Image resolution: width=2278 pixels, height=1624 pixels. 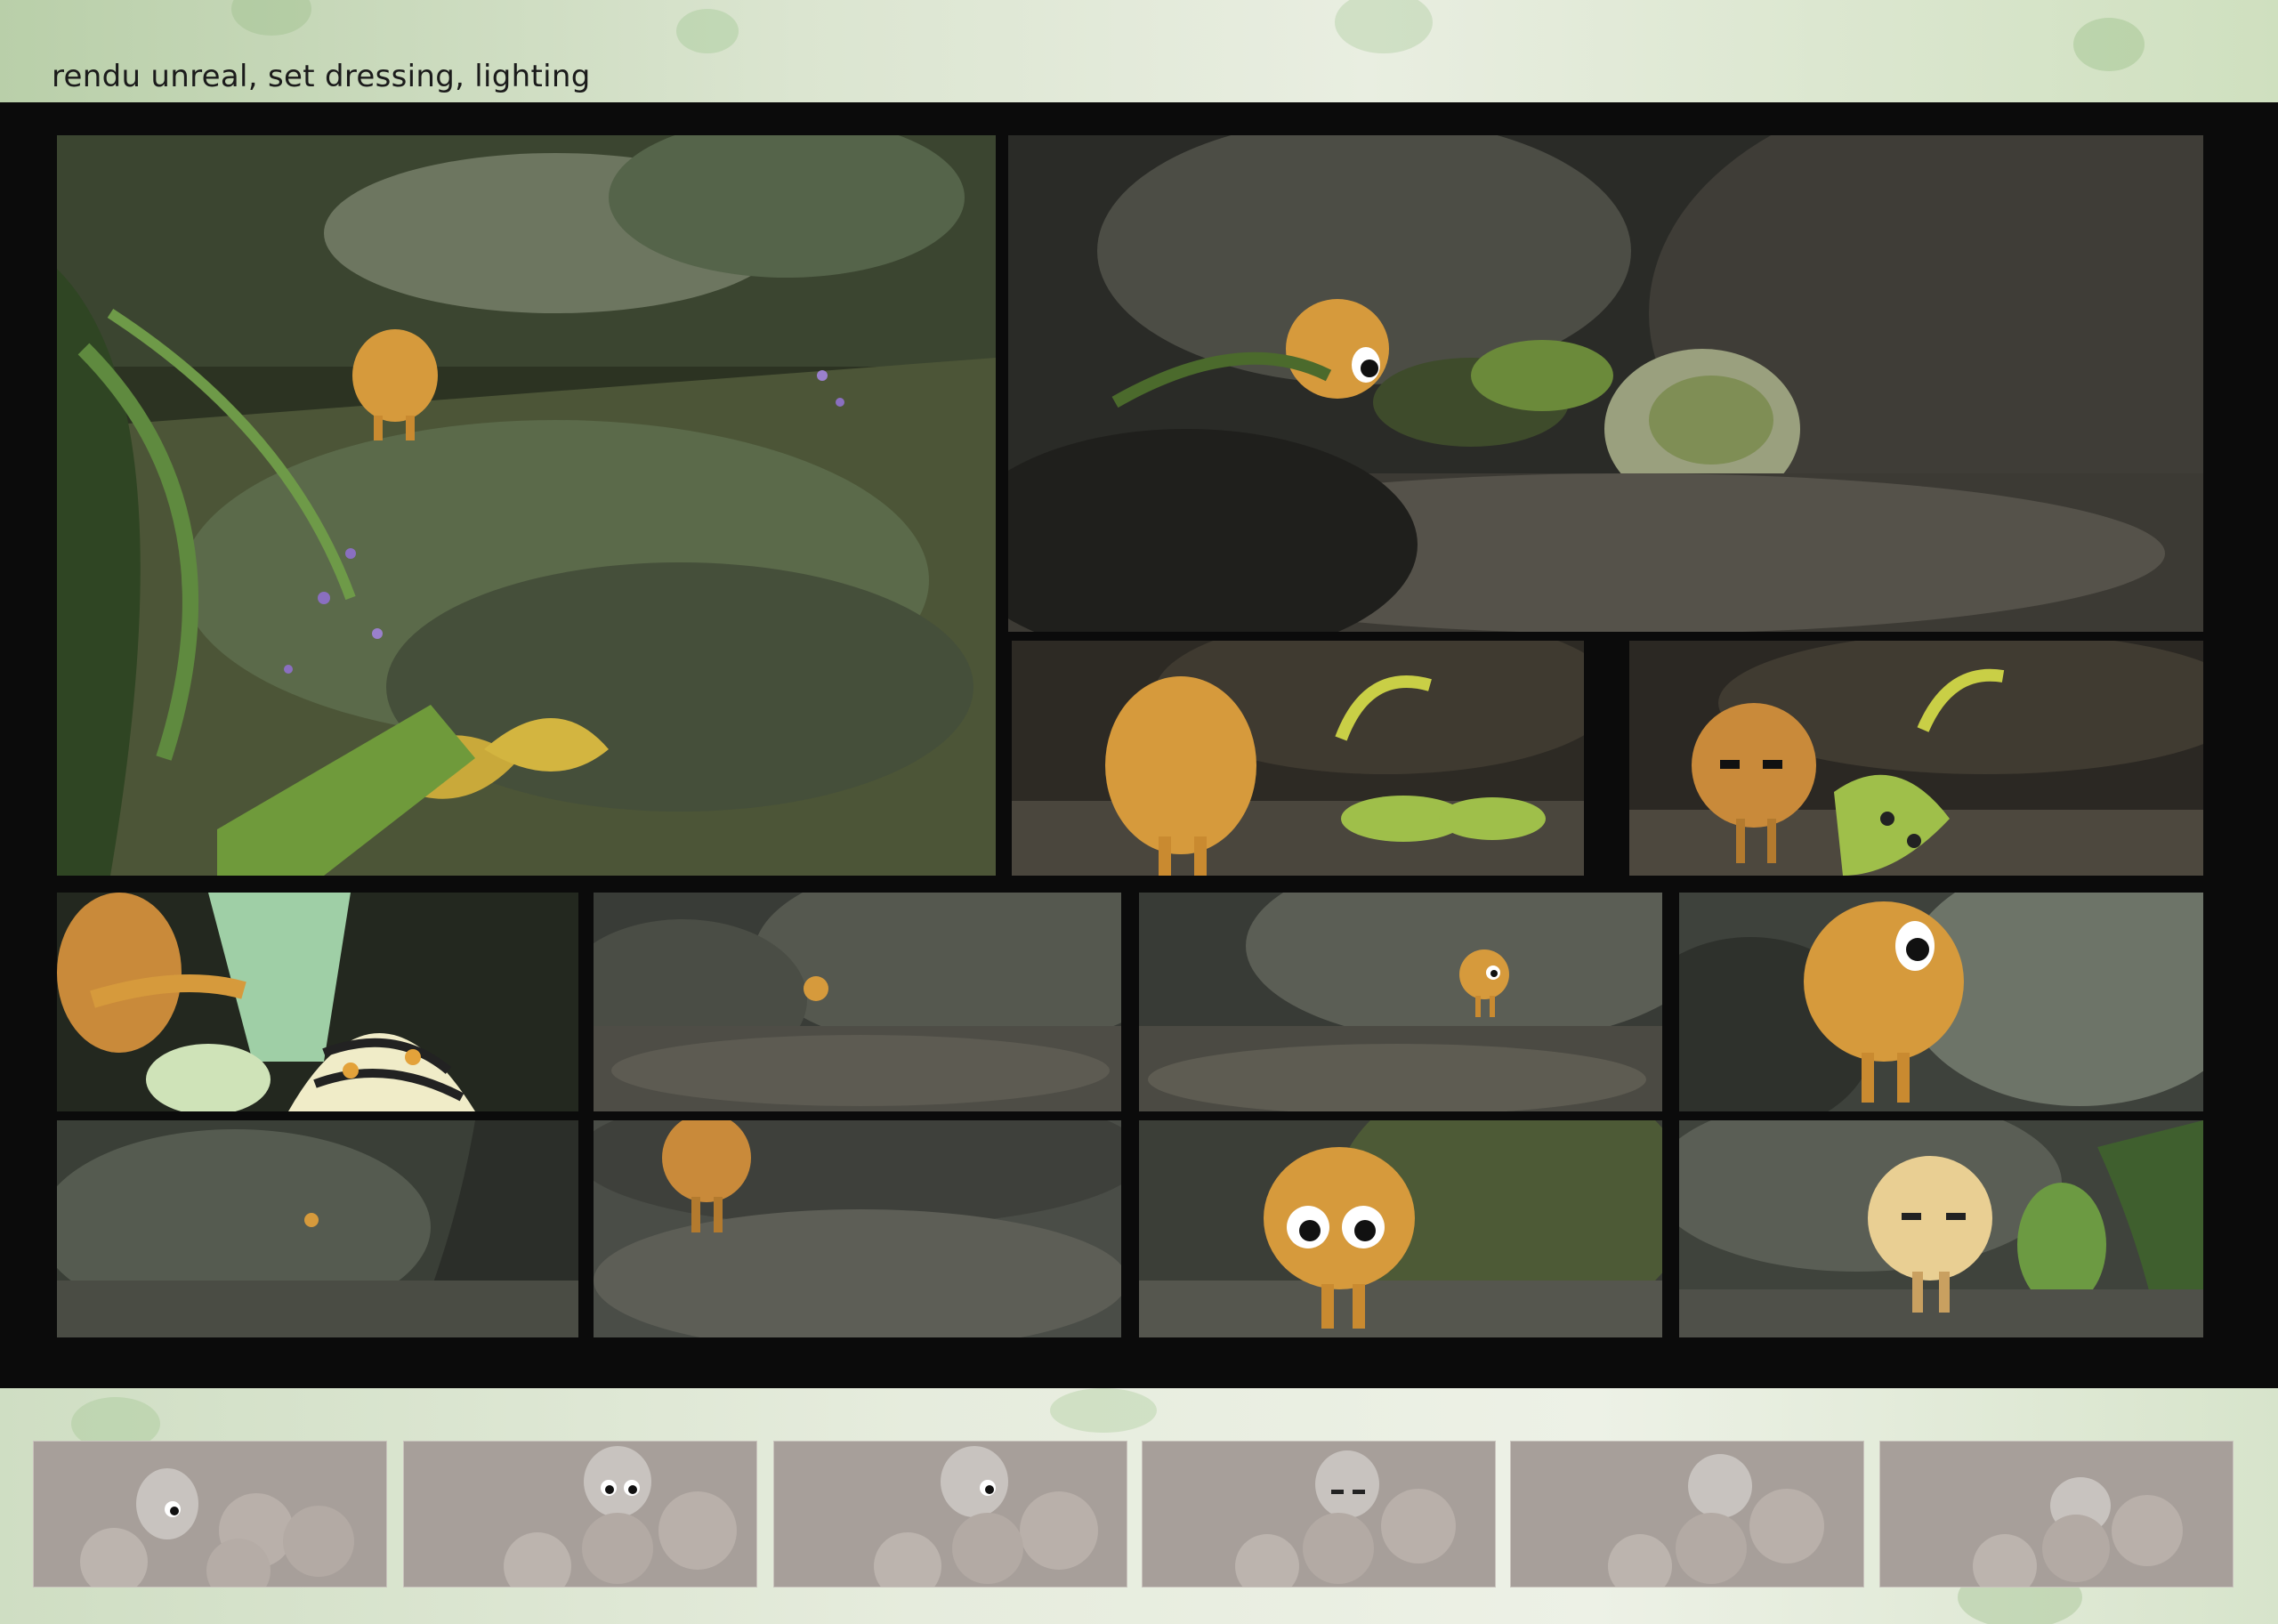 I want to click on render-panel-walking-on-rocks, so click(x=1400, y=1002).